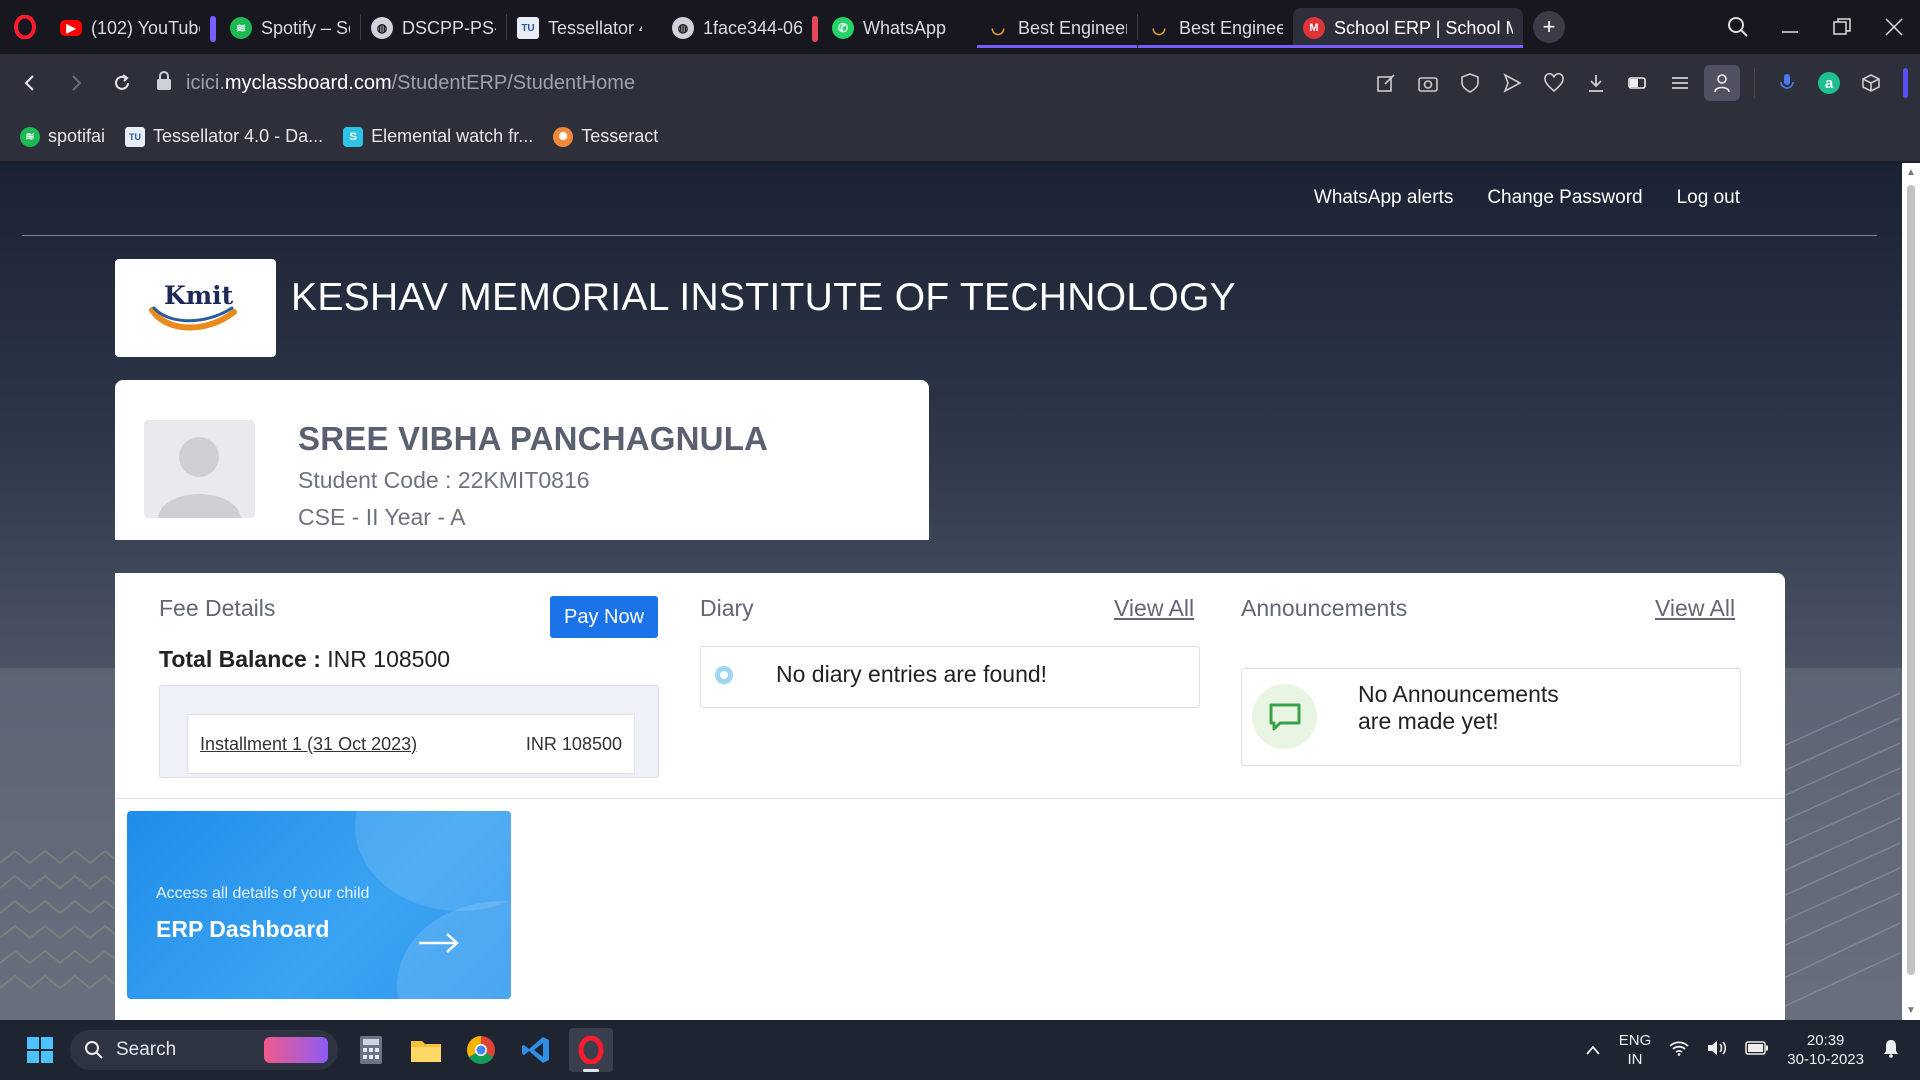  I want to click on windows-start-icon, so click(40, 1050).